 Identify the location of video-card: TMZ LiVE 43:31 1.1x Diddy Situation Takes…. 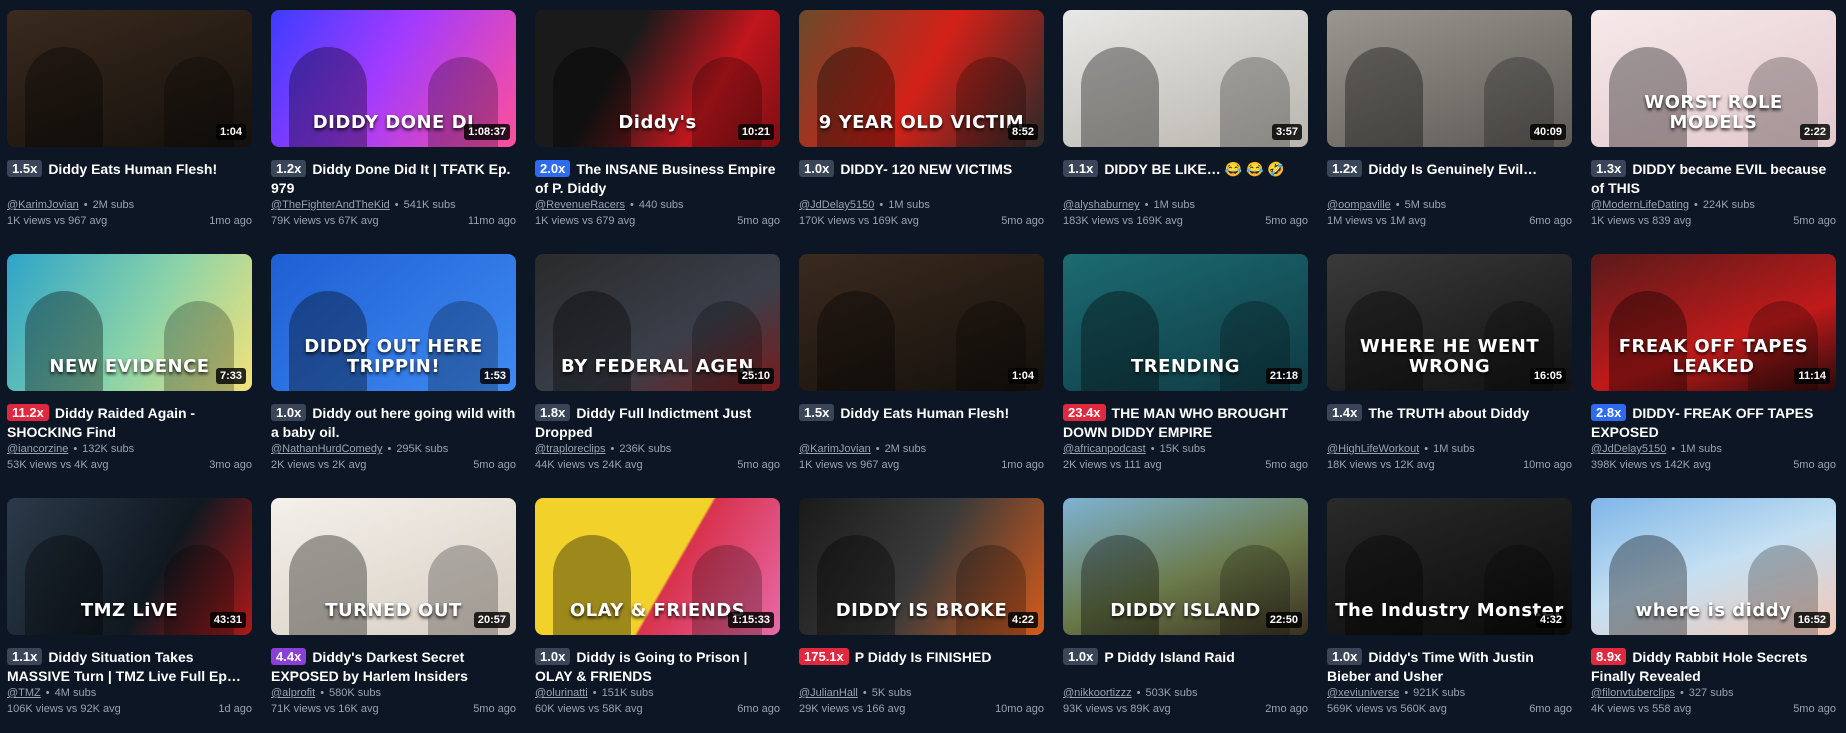
(129, 611).